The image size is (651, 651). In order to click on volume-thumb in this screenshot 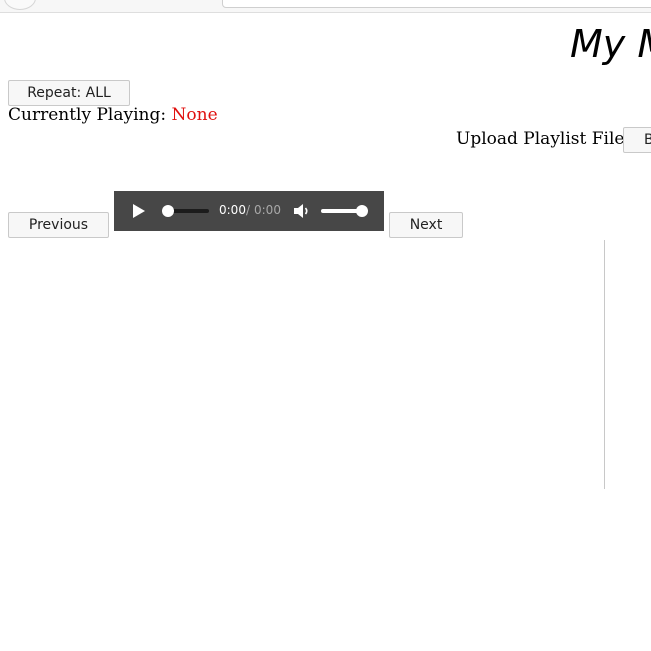, I will do `click(362, 211)`.